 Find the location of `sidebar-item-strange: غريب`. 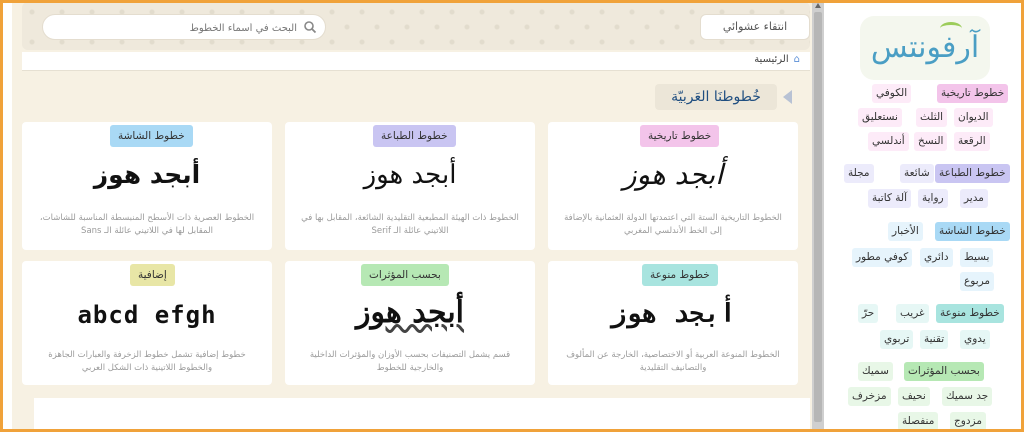

sidebar-item-strange: غريب is located at coordinates (912, 313).